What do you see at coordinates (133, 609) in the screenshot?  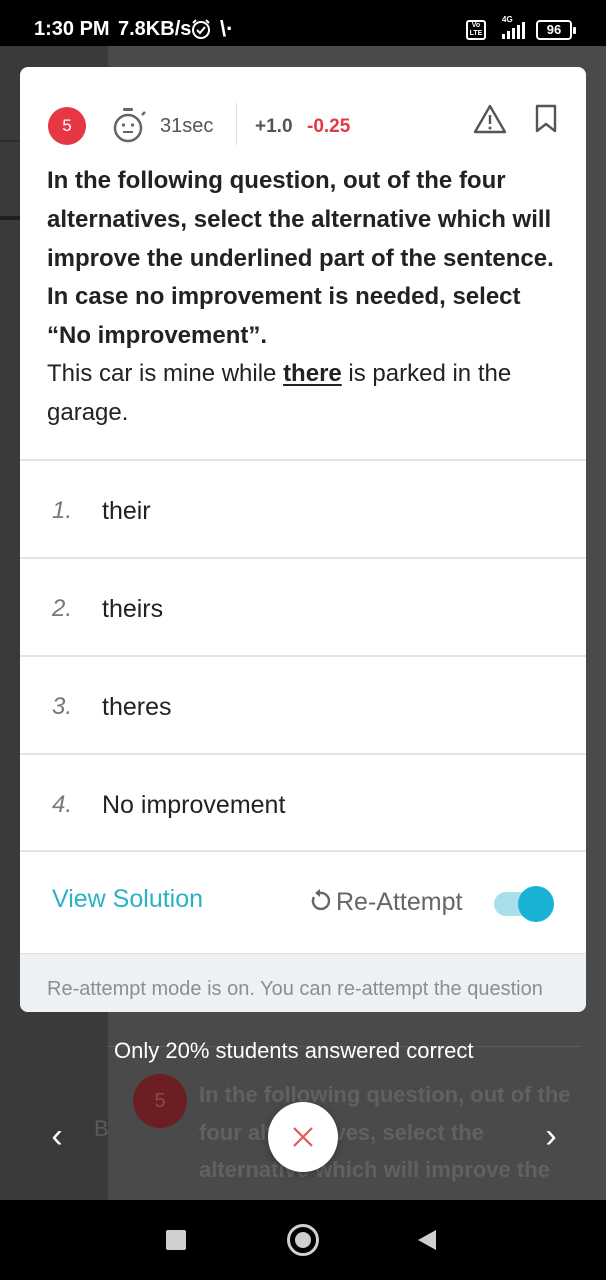 I see `option-text: theirs` at bounding box center [133, 609].